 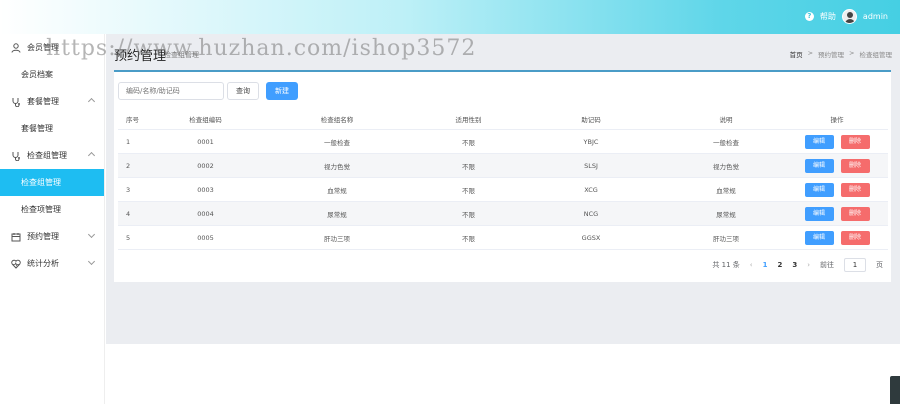 What do you see at coordinates (52, 74) in the screenshot?
I see `sidebar-item-member-archive: 会员档案` at bounding box center [52, 74].